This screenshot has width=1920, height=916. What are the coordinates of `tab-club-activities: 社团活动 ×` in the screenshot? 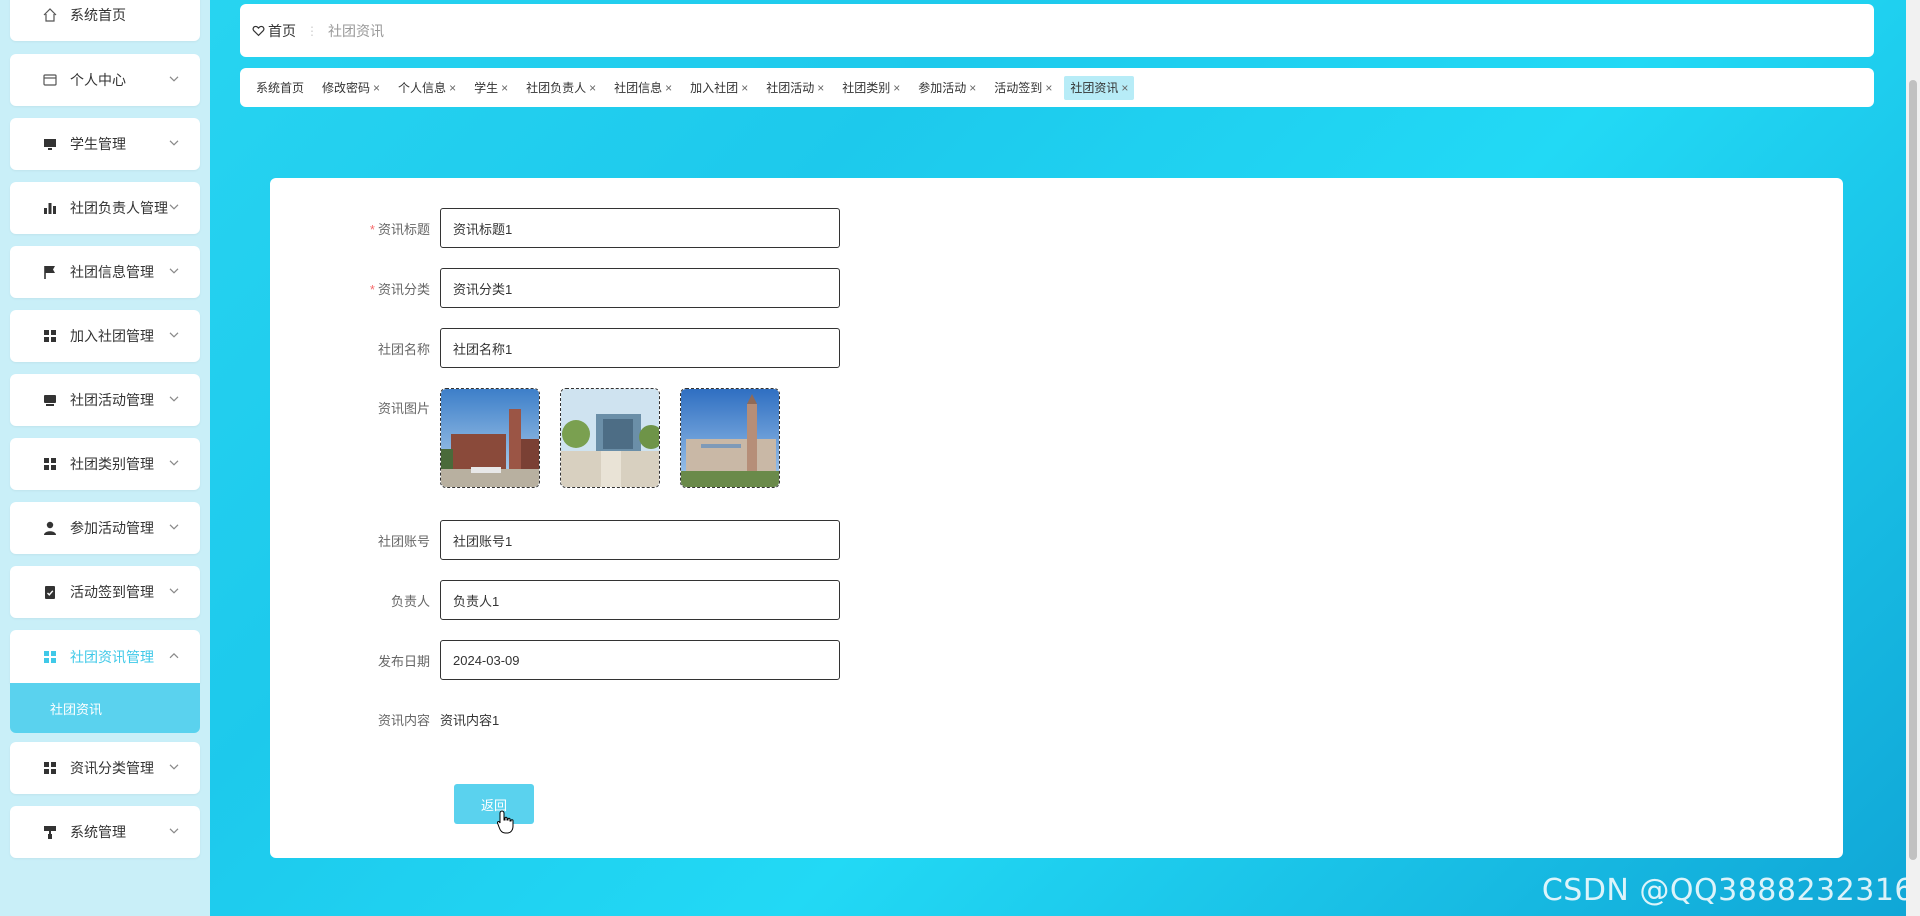 It's located at (795, 88).